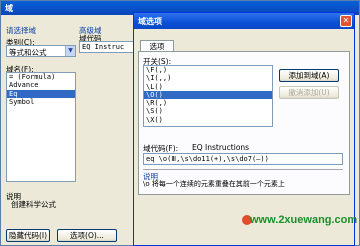 This screenshot has height=246, width=360. I want to click on list-item: \F(,), so click(208, 70).